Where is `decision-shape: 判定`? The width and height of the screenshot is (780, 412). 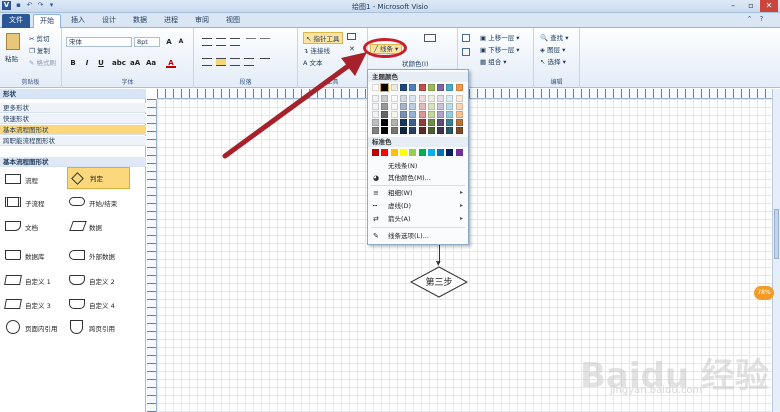
decision-shape: 判定 is located at coordinates (98, 178).